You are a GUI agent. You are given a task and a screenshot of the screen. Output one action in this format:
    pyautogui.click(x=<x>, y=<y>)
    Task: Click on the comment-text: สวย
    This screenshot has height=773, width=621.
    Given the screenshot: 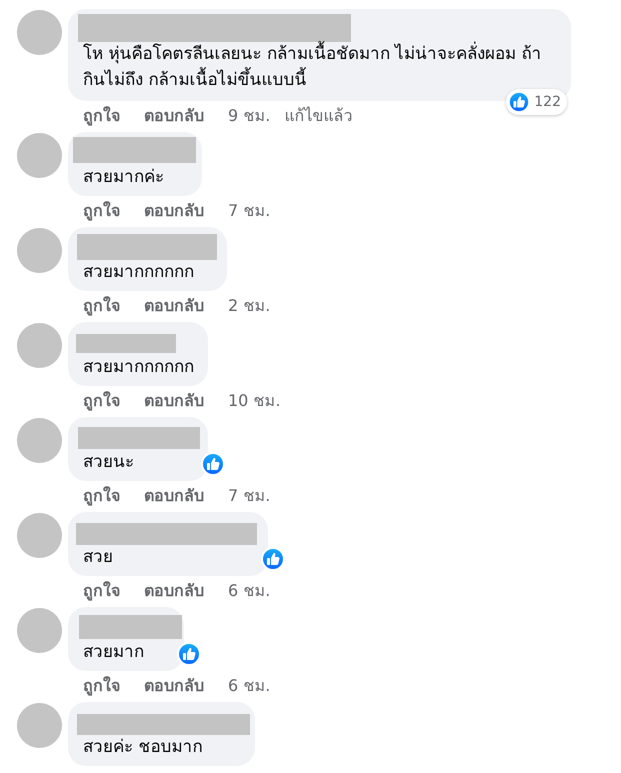 What is the action you would take?
    pyautogui.click(x=98, y=557)
    